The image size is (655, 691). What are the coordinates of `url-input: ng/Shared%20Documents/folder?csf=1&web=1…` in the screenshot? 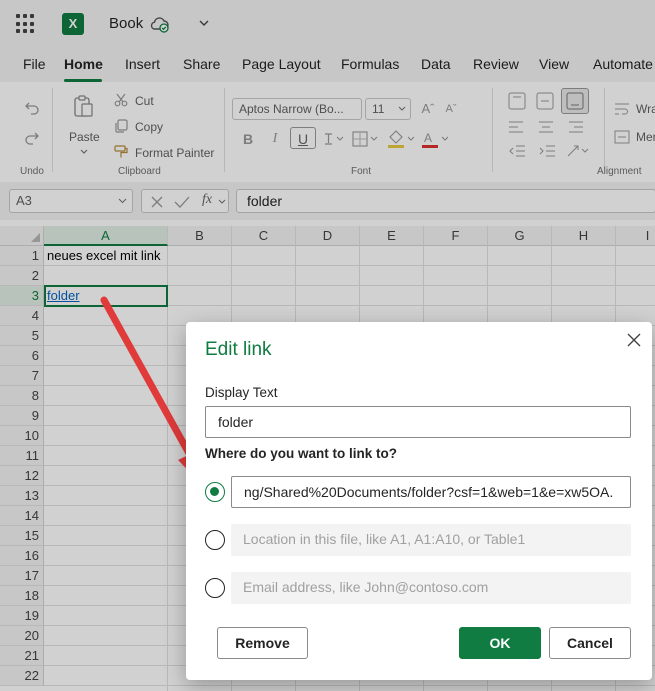 It's located at (431, 492).